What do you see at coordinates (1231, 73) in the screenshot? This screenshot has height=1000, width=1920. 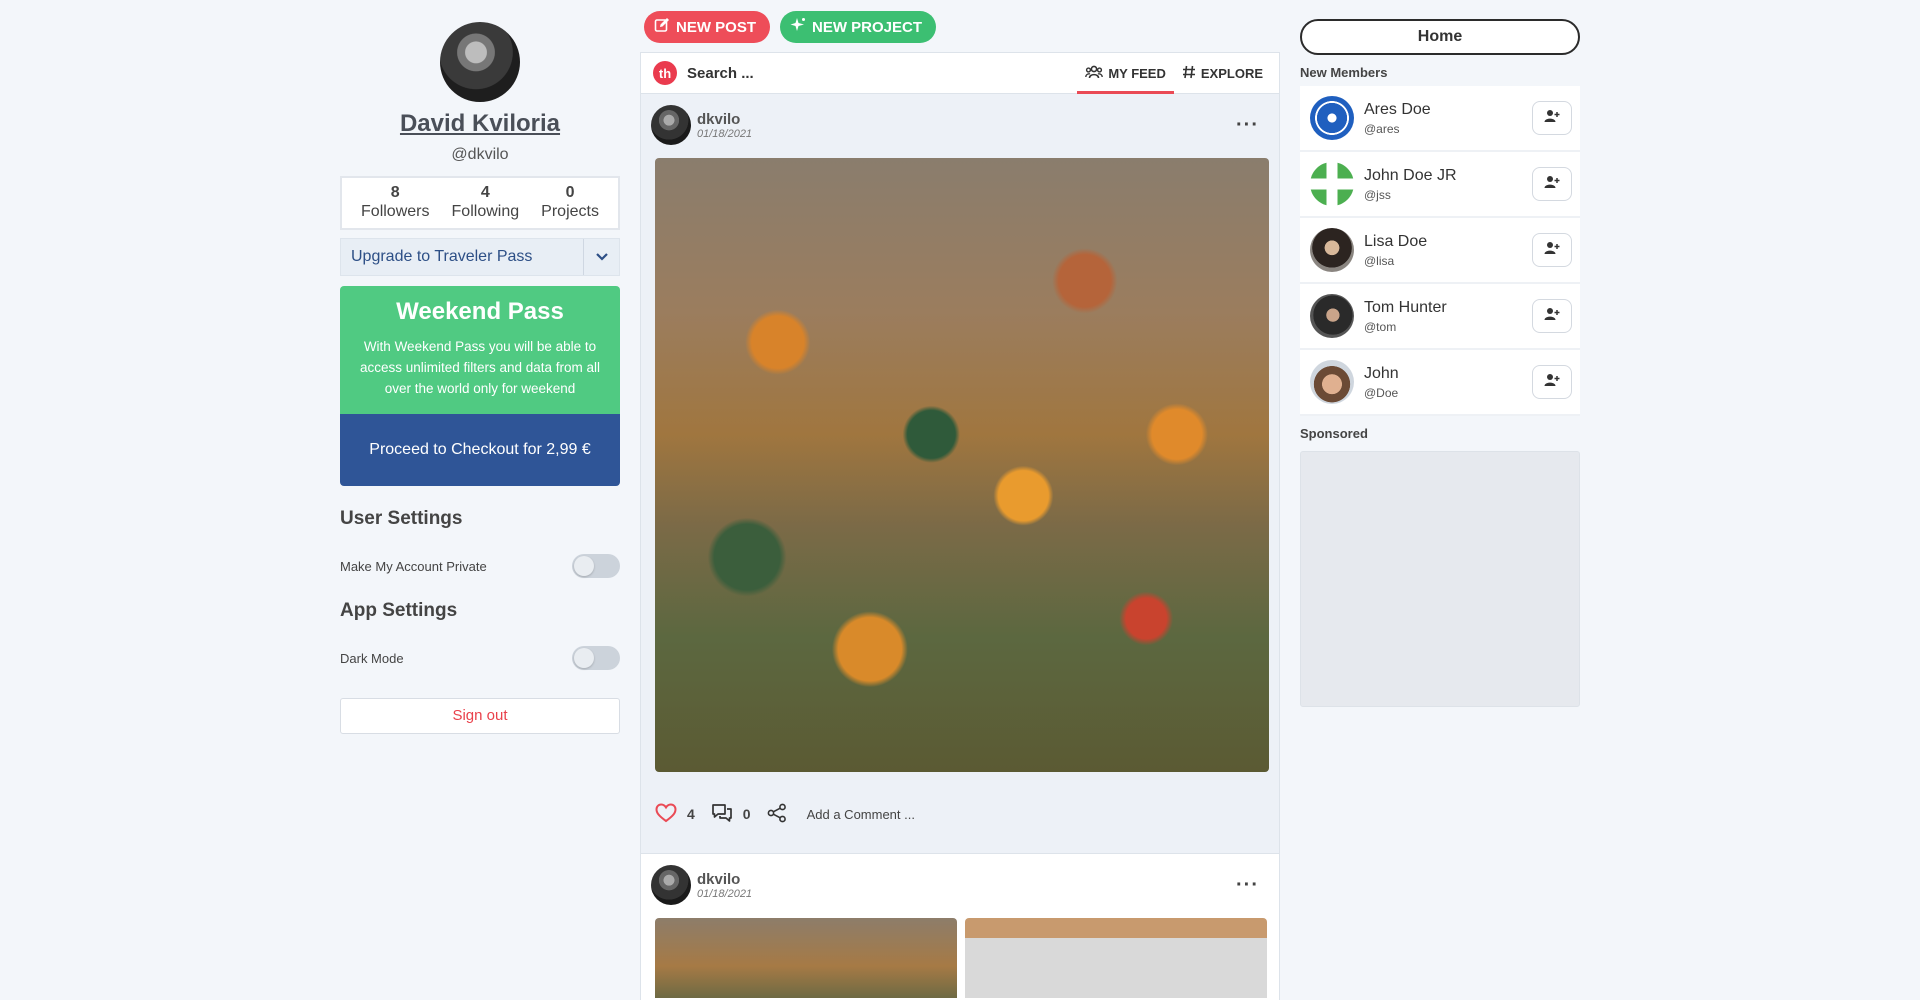 I see `tab-label: EXPLORE` at bounding box center [1231, 73].